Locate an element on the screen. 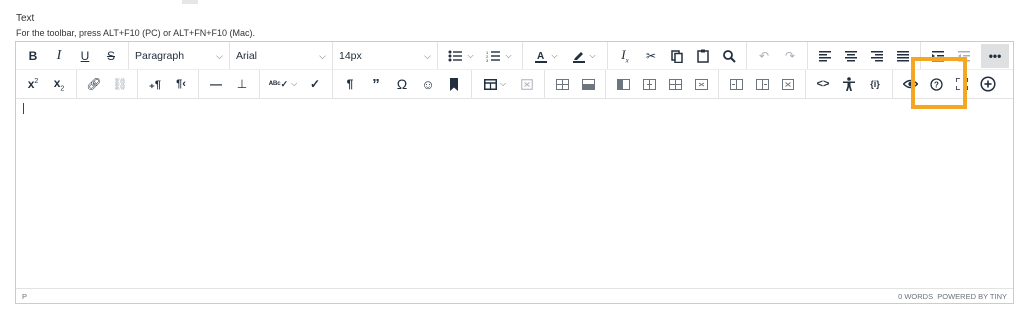 The image size is (1024, 315). bookmark-icon is located at coordinates (454, 84).